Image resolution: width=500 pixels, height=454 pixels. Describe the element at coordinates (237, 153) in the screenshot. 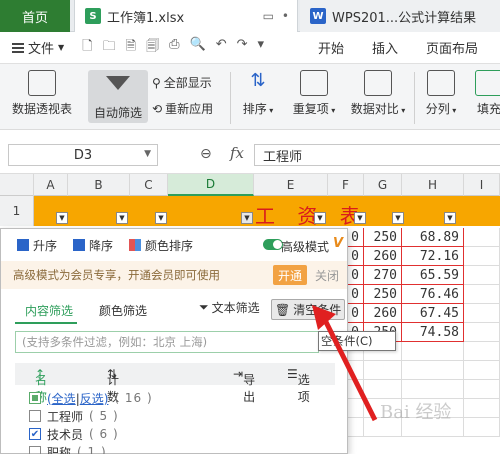

I see `fx-icon: fx` at that location.